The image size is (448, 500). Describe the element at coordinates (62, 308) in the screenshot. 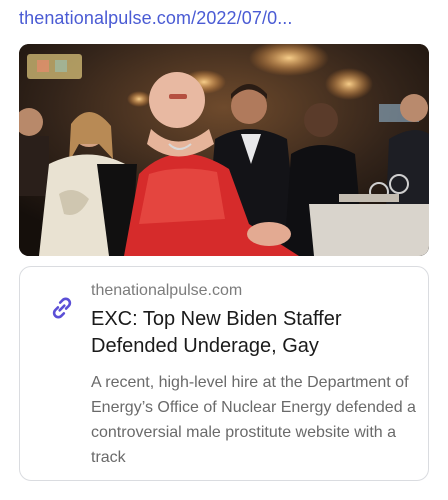

I see `link-icon` at that location.